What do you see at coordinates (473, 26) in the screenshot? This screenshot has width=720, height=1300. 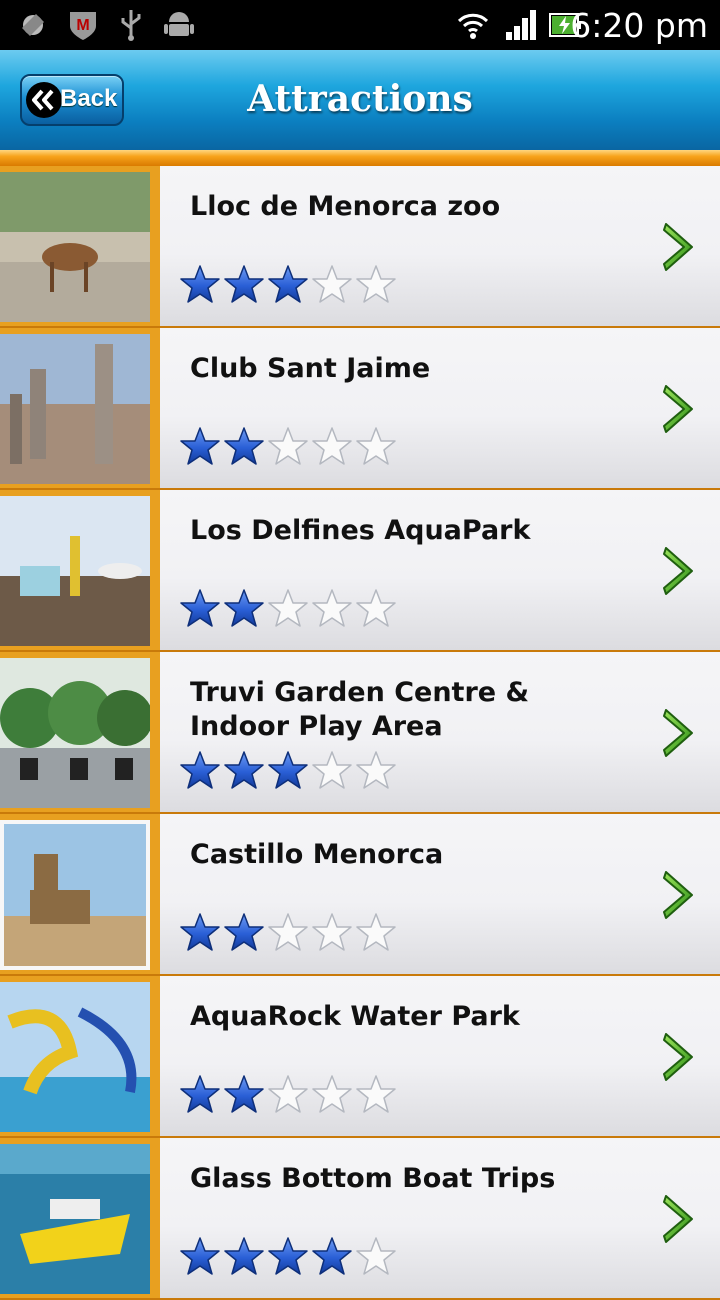 I see `wifi-icon` at bounding box center [473, 26].